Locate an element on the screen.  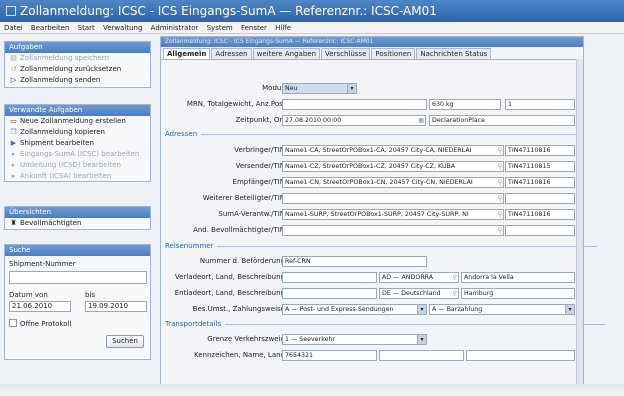
copy-icon: ❐ is located at coordinates (13, 132).